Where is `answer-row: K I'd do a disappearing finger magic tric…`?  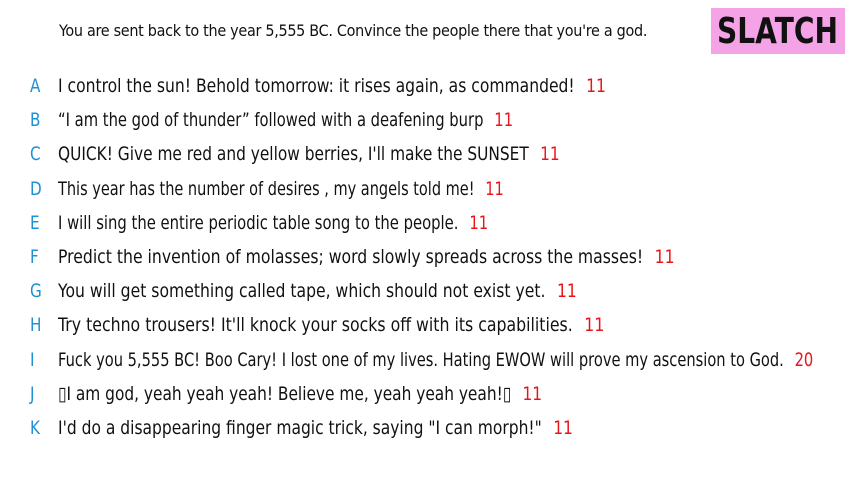
answer-row: K I'd do a disappearing finger magic tric… is located at coordinates (426, 428).